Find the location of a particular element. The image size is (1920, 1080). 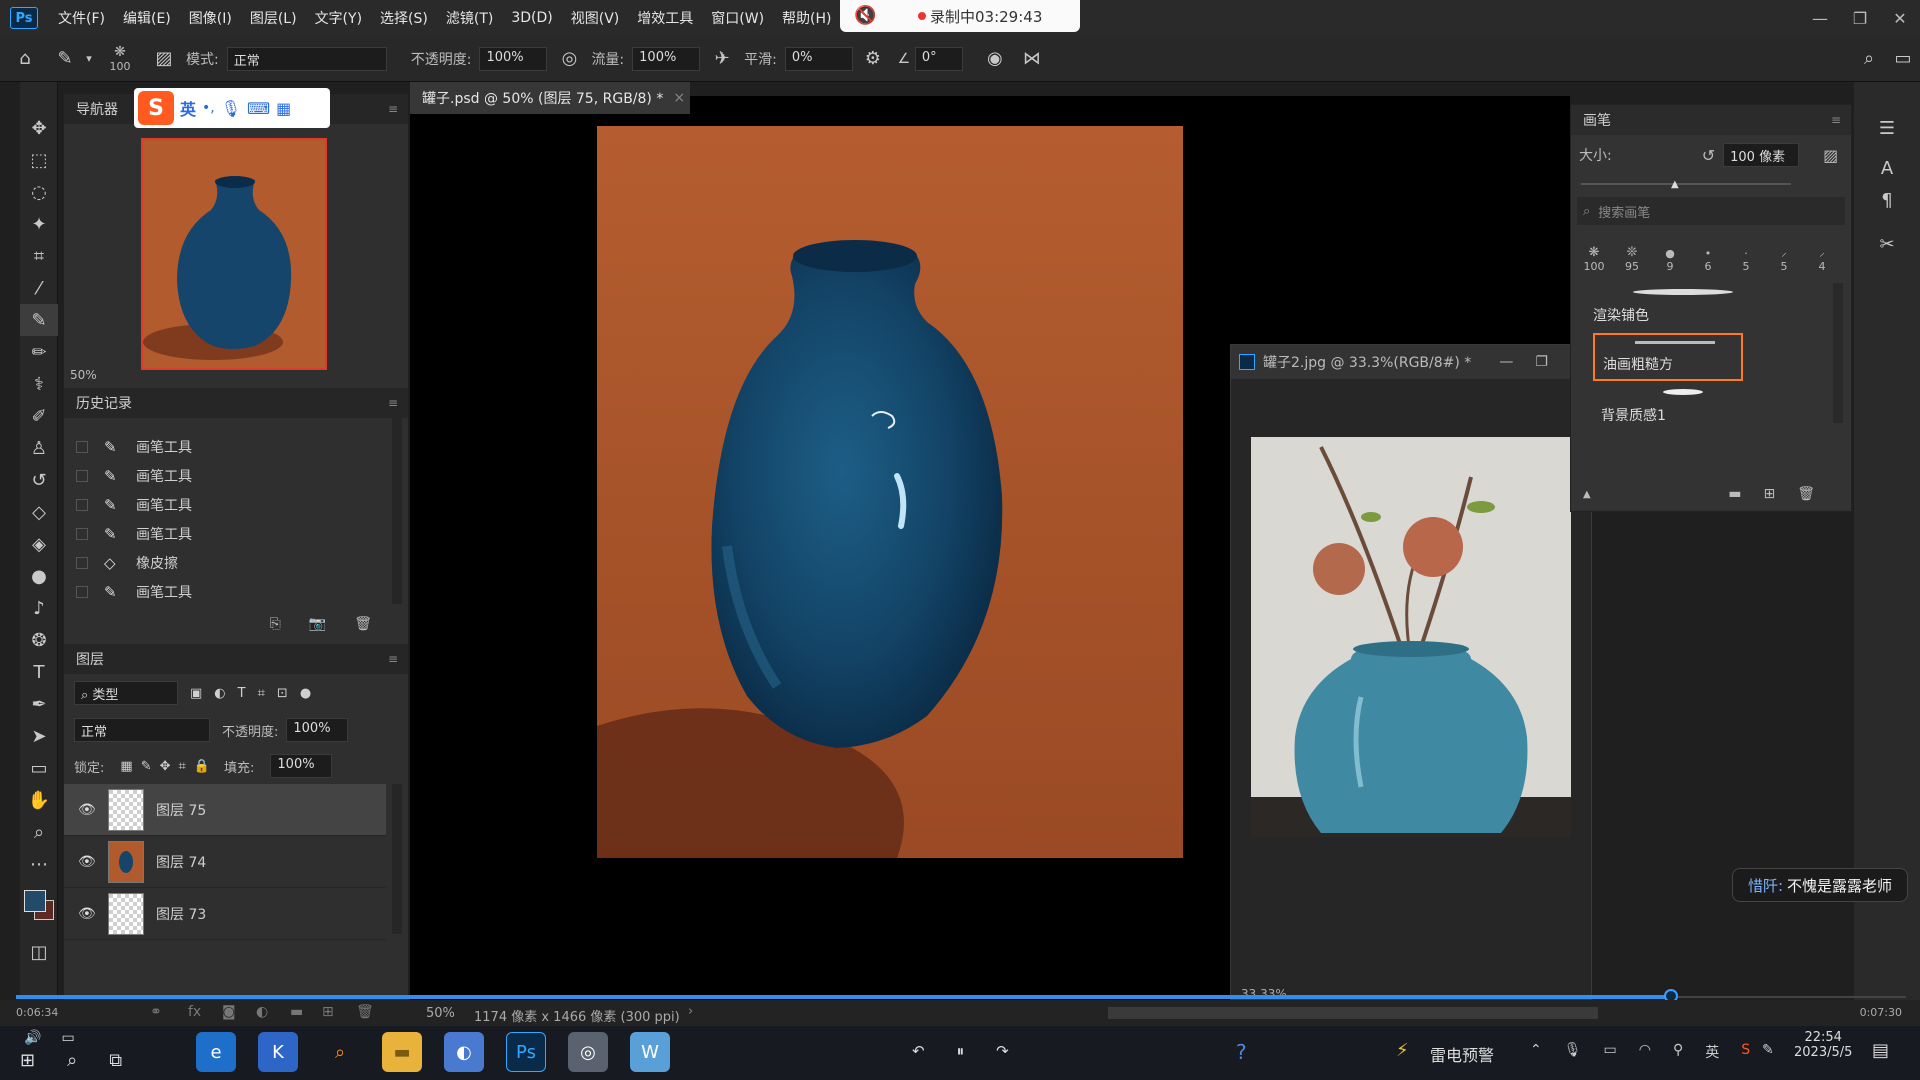

rectangle-tool-icon: ▭ is located at coordinates (39, 768).